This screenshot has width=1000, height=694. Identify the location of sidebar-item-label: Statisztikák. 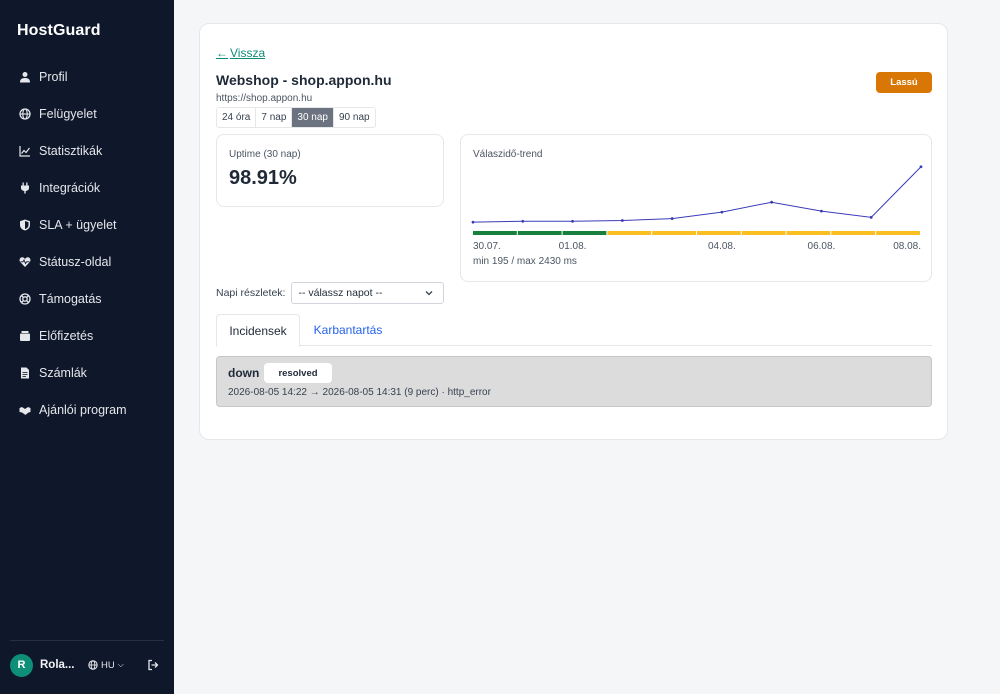
(71, 150).